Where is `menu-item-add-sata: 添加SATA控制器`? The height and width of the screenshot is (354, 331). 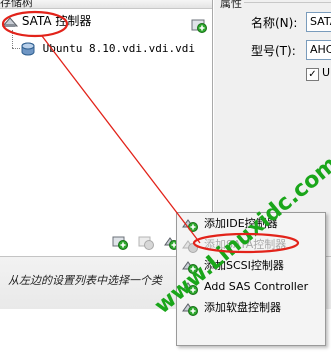 menu-item-add-sata: 添加SATA控制器 is located at coordinates (251, 245).